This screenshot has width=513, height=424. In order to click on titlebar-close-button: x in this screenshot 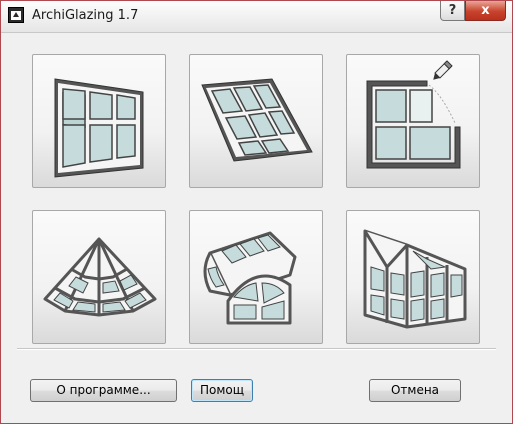, I will do `click(485, 11)`.